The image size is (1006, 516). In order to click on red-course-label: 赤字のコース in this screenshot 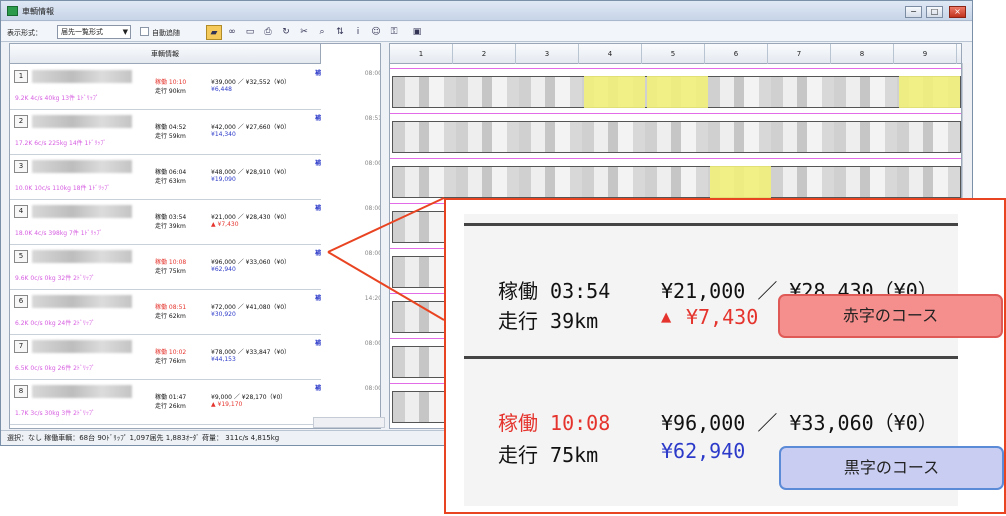, I will do `click(890, 316)`.